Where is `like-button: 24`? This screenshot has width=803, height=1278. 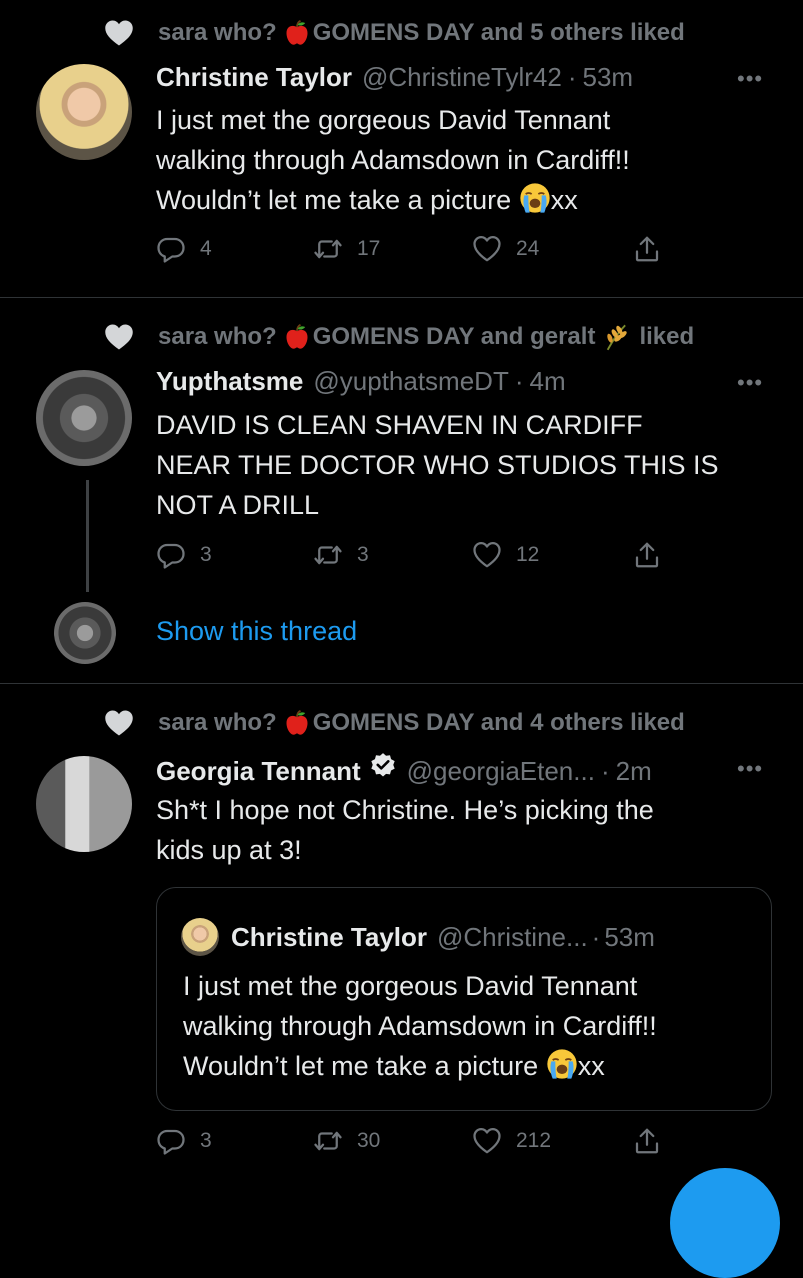
like-button: 24 is located at coordinates (505, 249).